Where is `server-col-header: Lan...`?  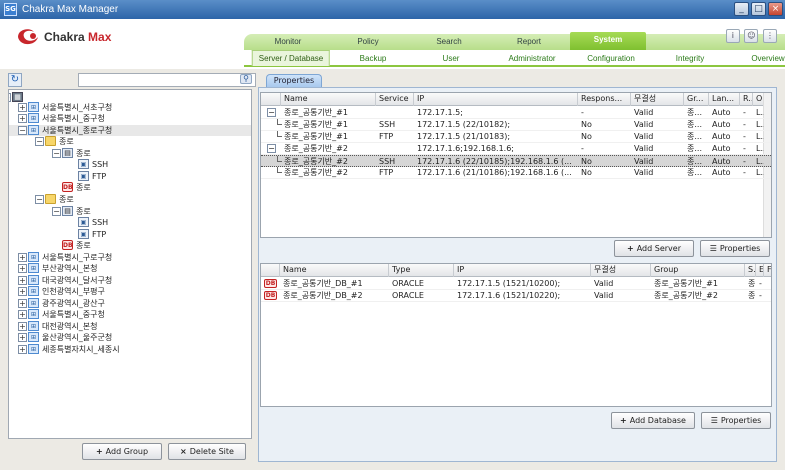
server-col-header: Lan... is located at coordinates (724, 99).